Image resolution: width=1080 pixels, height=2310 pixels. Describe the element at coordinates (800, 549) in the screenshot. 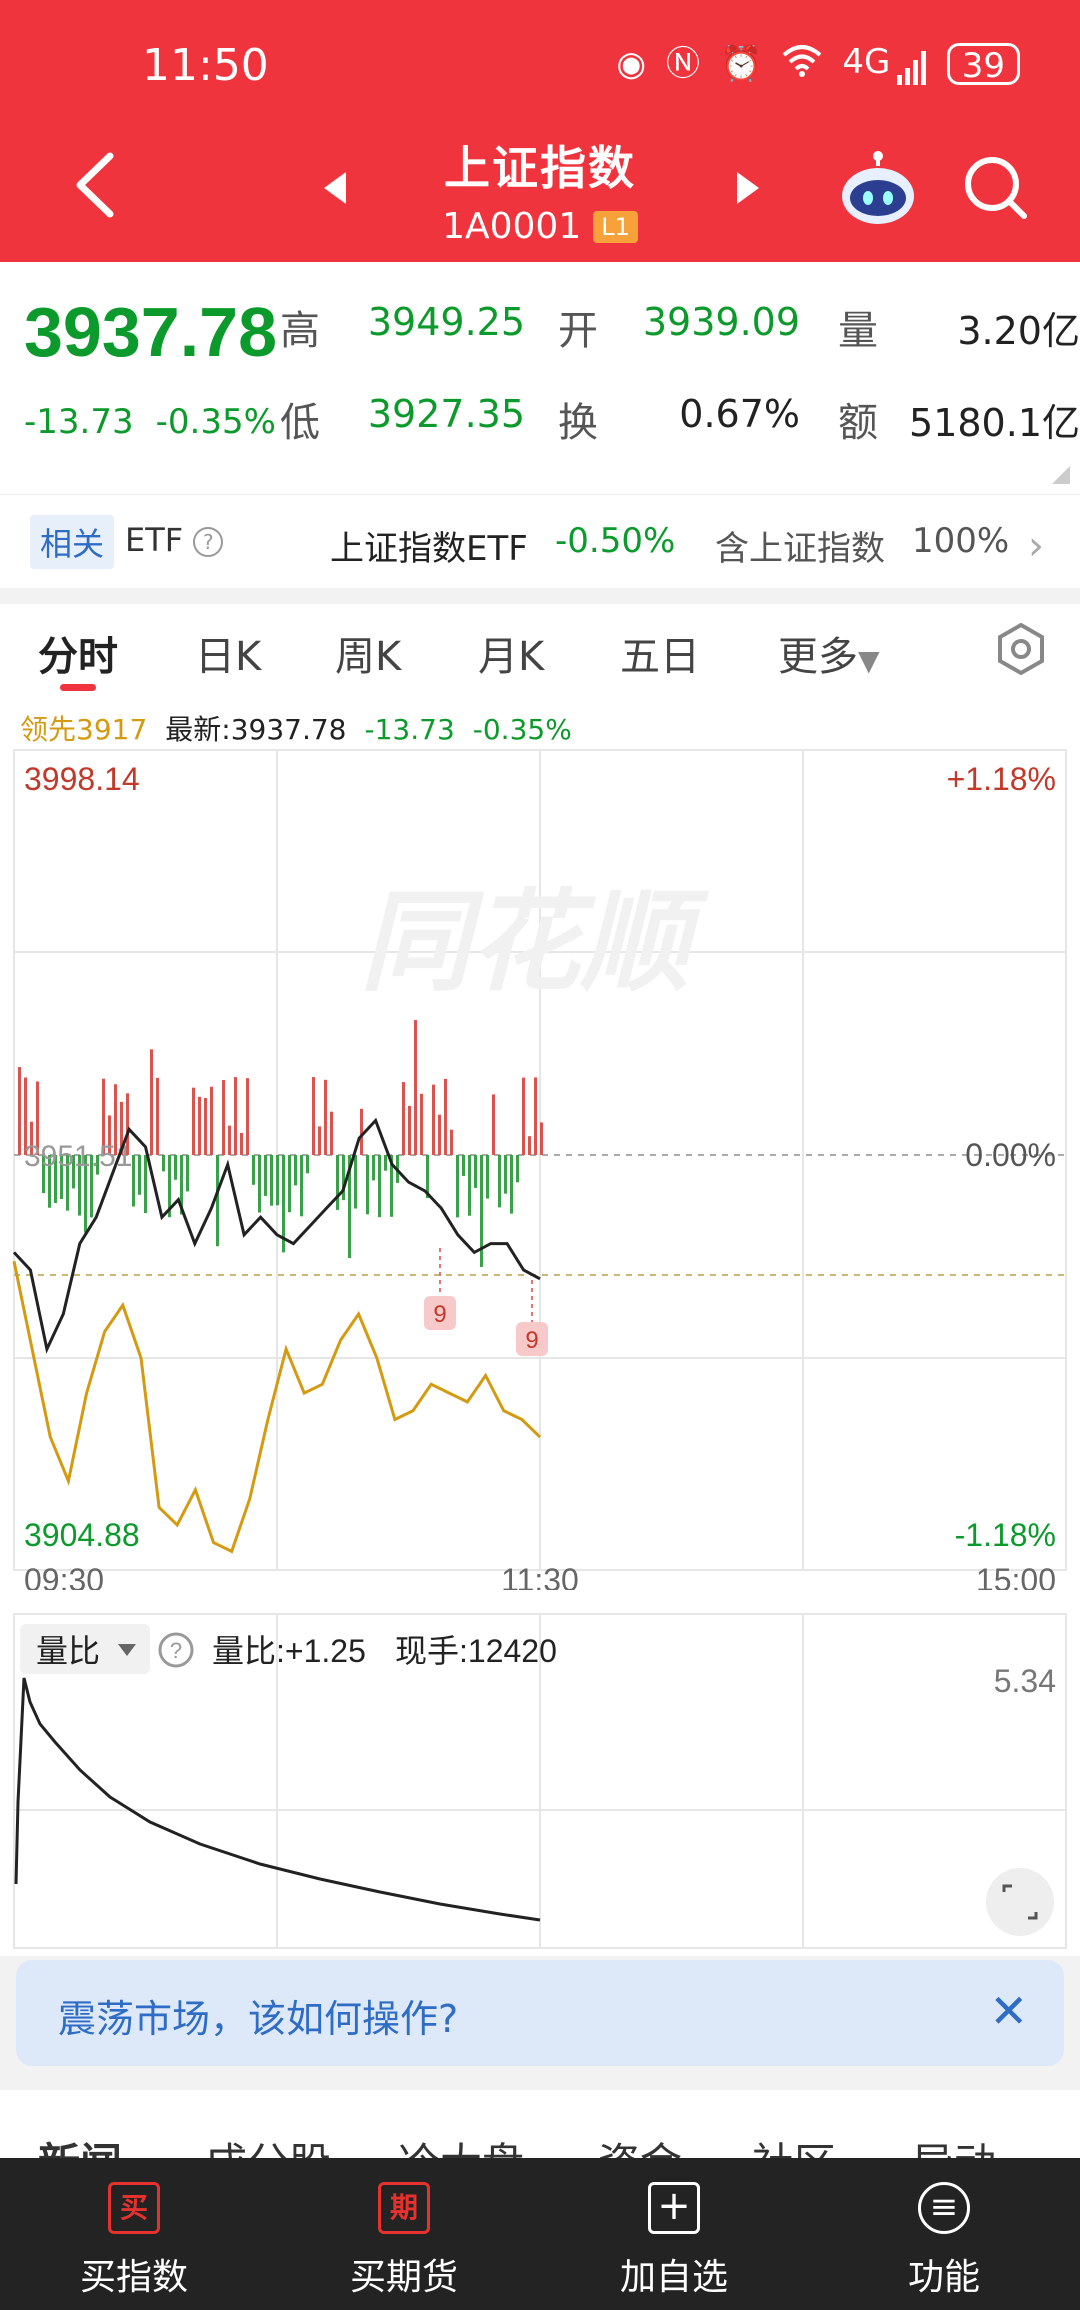

I see `etf-contain-label: 含上证指数` at that location.